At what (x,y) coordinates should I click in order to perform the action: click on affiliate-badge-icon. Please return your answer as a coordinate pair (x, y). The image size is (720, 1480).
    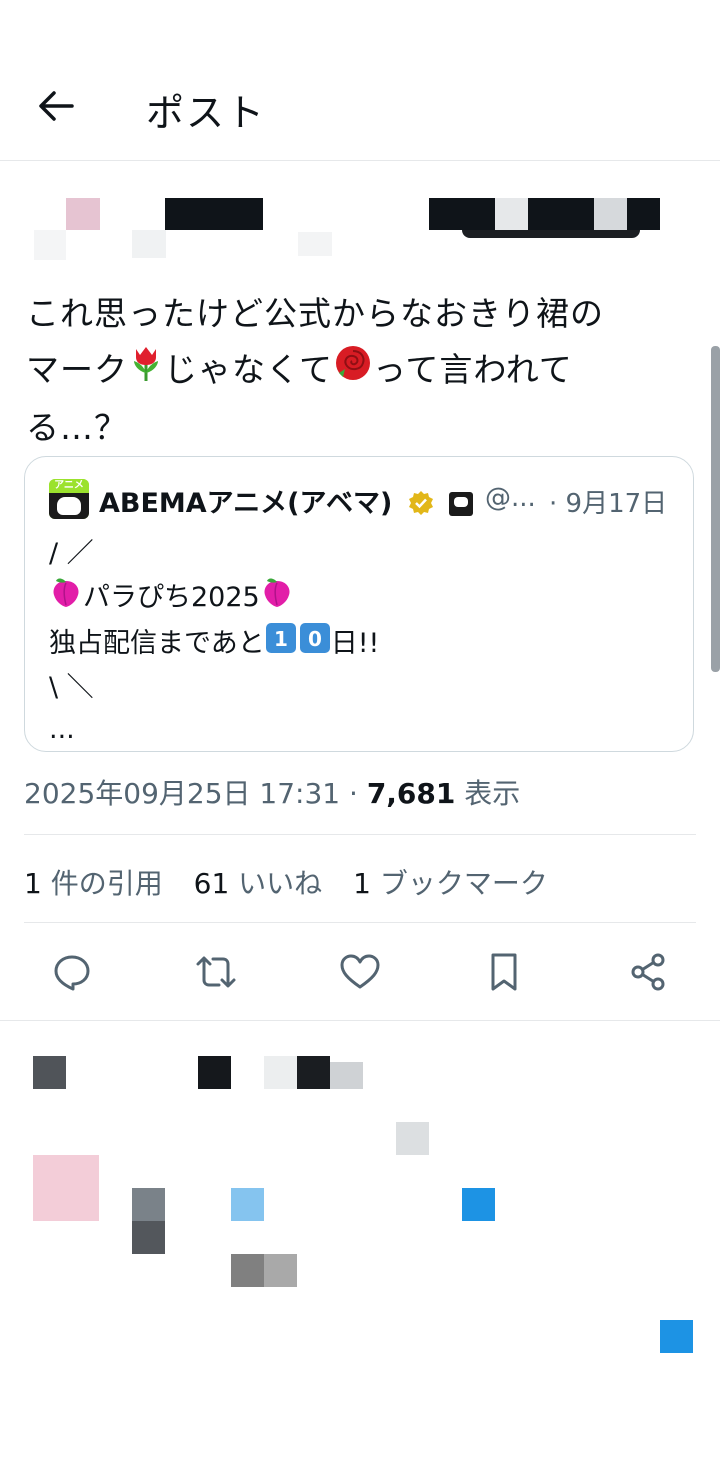
    Looking at the image, I should click on (461, 504).